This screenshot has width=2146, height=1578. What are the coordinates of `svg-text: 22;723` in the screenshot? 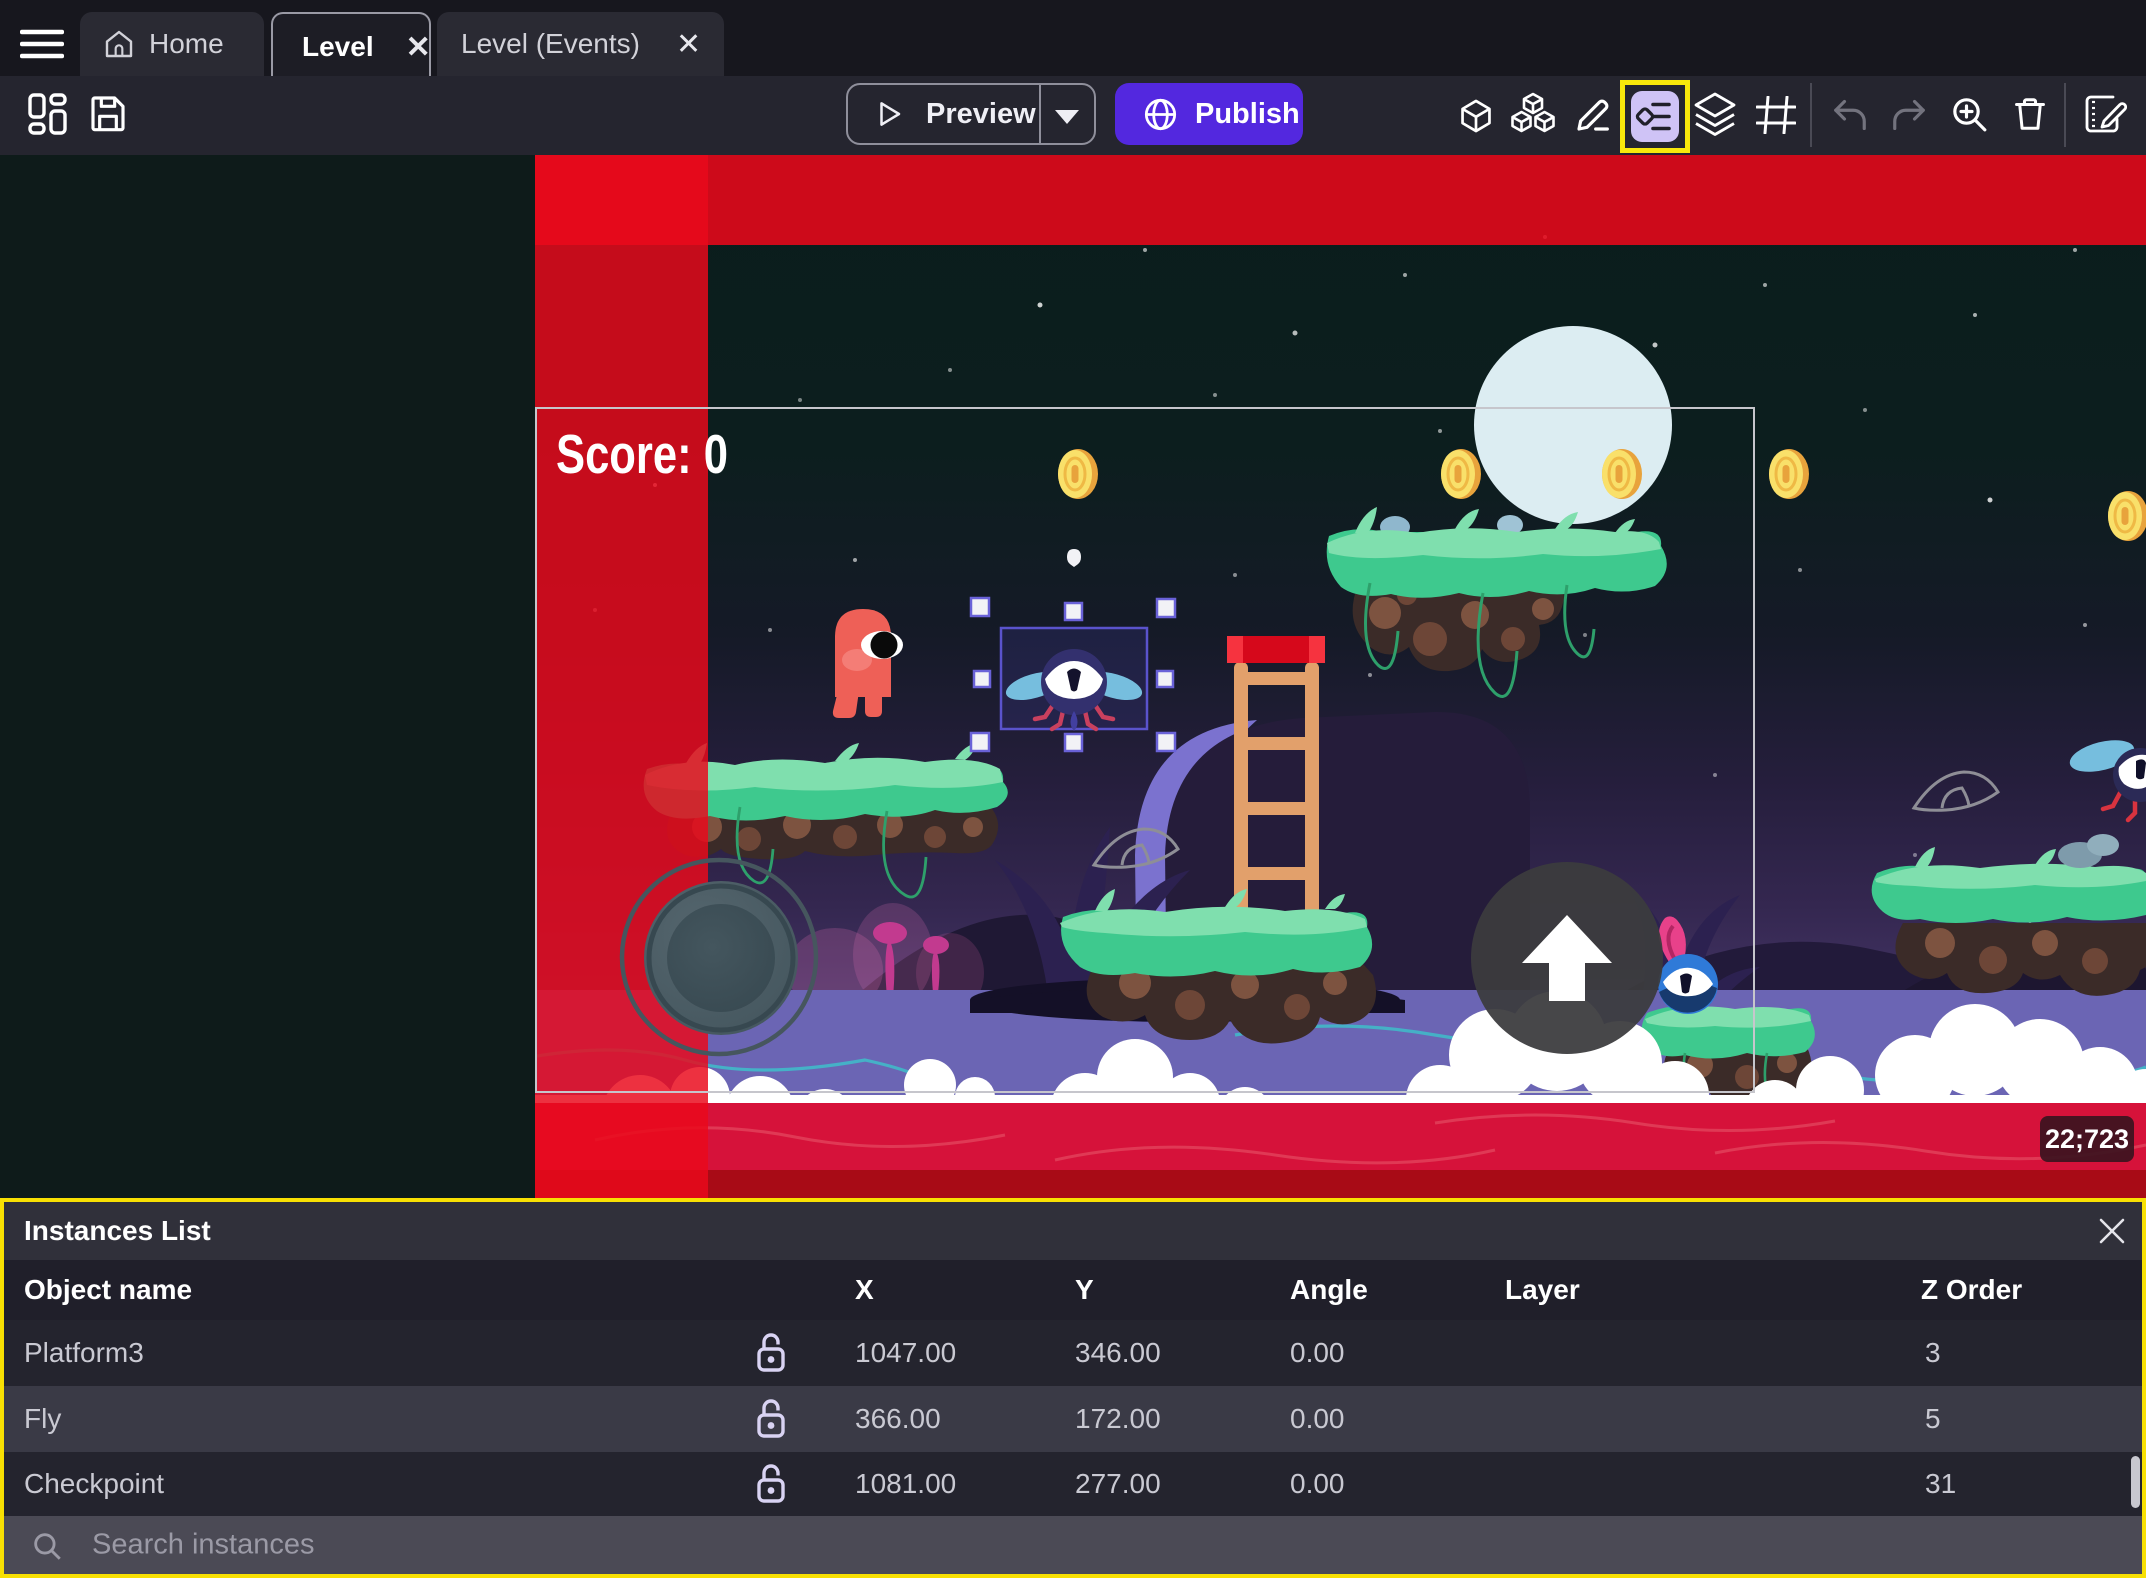 It's located at (2087, 1139).